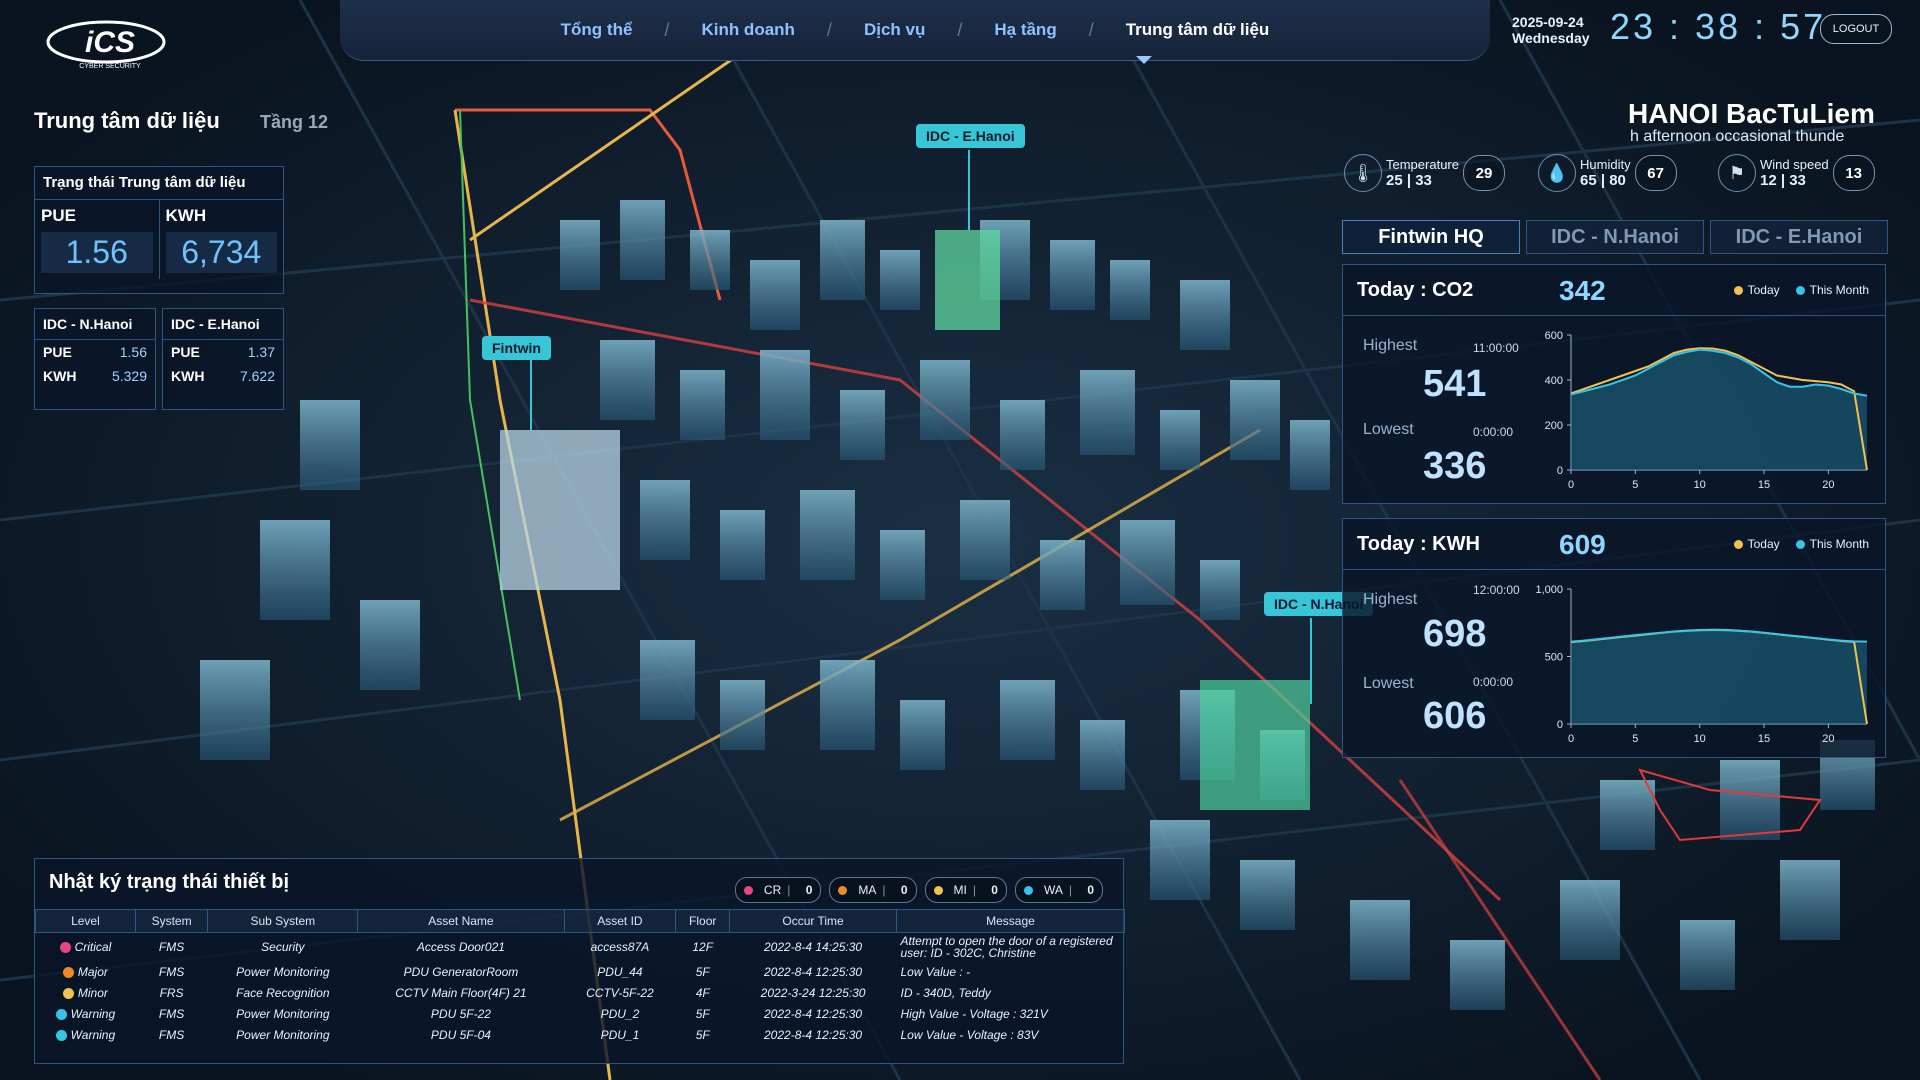 The width and height of the screenshot is (1920, 1080). Describe the element at coordinates (747, 30) in the screenshot. I see `nav-item-business: Kinh doanh` at that location.